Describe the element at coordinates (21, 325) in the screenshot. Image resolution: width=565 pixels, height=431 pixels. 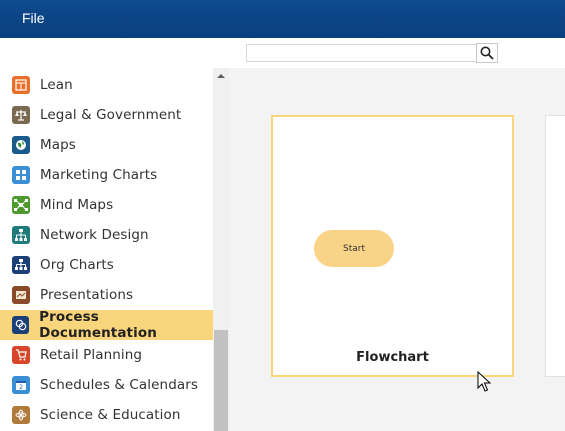
I see `process-doc-icon` at that location.